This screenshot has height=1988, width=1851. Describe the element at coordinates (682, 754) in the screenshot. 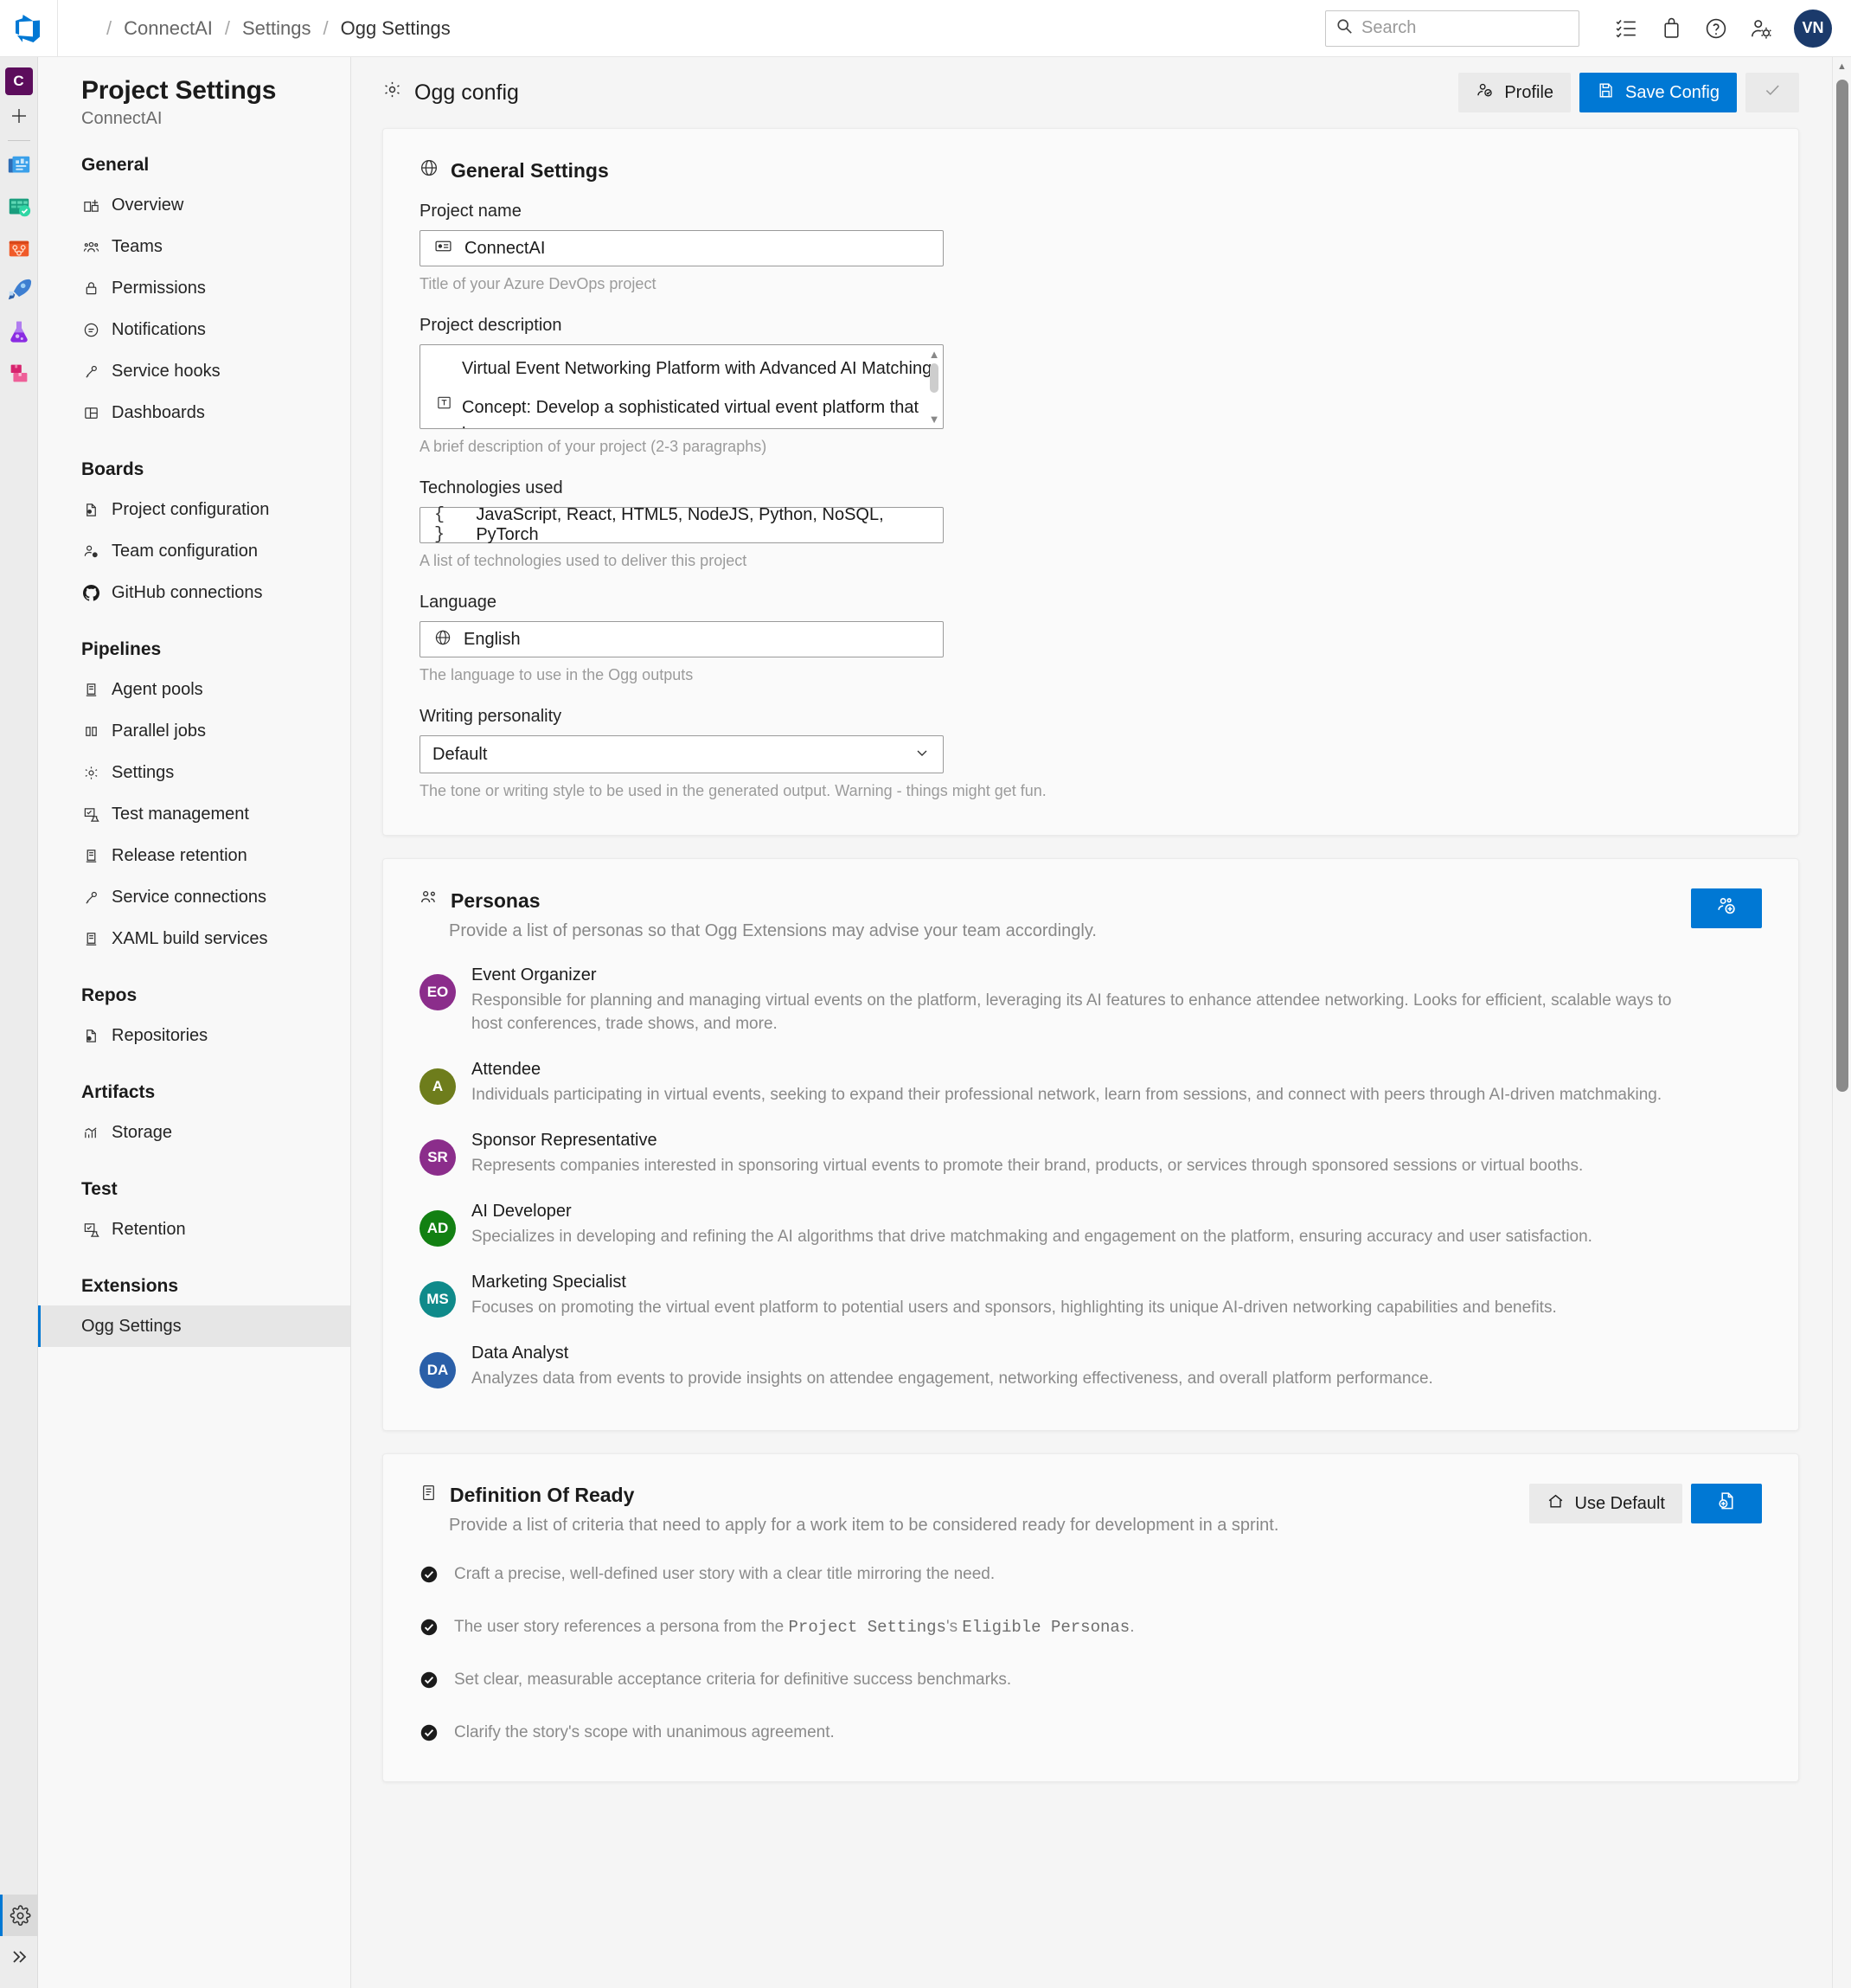

I see `writing-personality-select: Default` at that location.